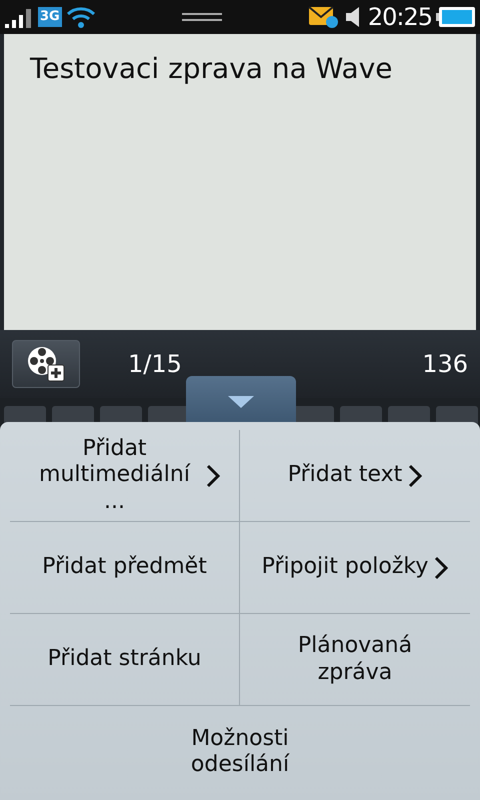 This screenshot has width=480, height=800. What do you see at coordinates (240, 69) in the screenshot?
I see `message-text: Testovaci zprava na Wave` at bounding box center [240, 69].